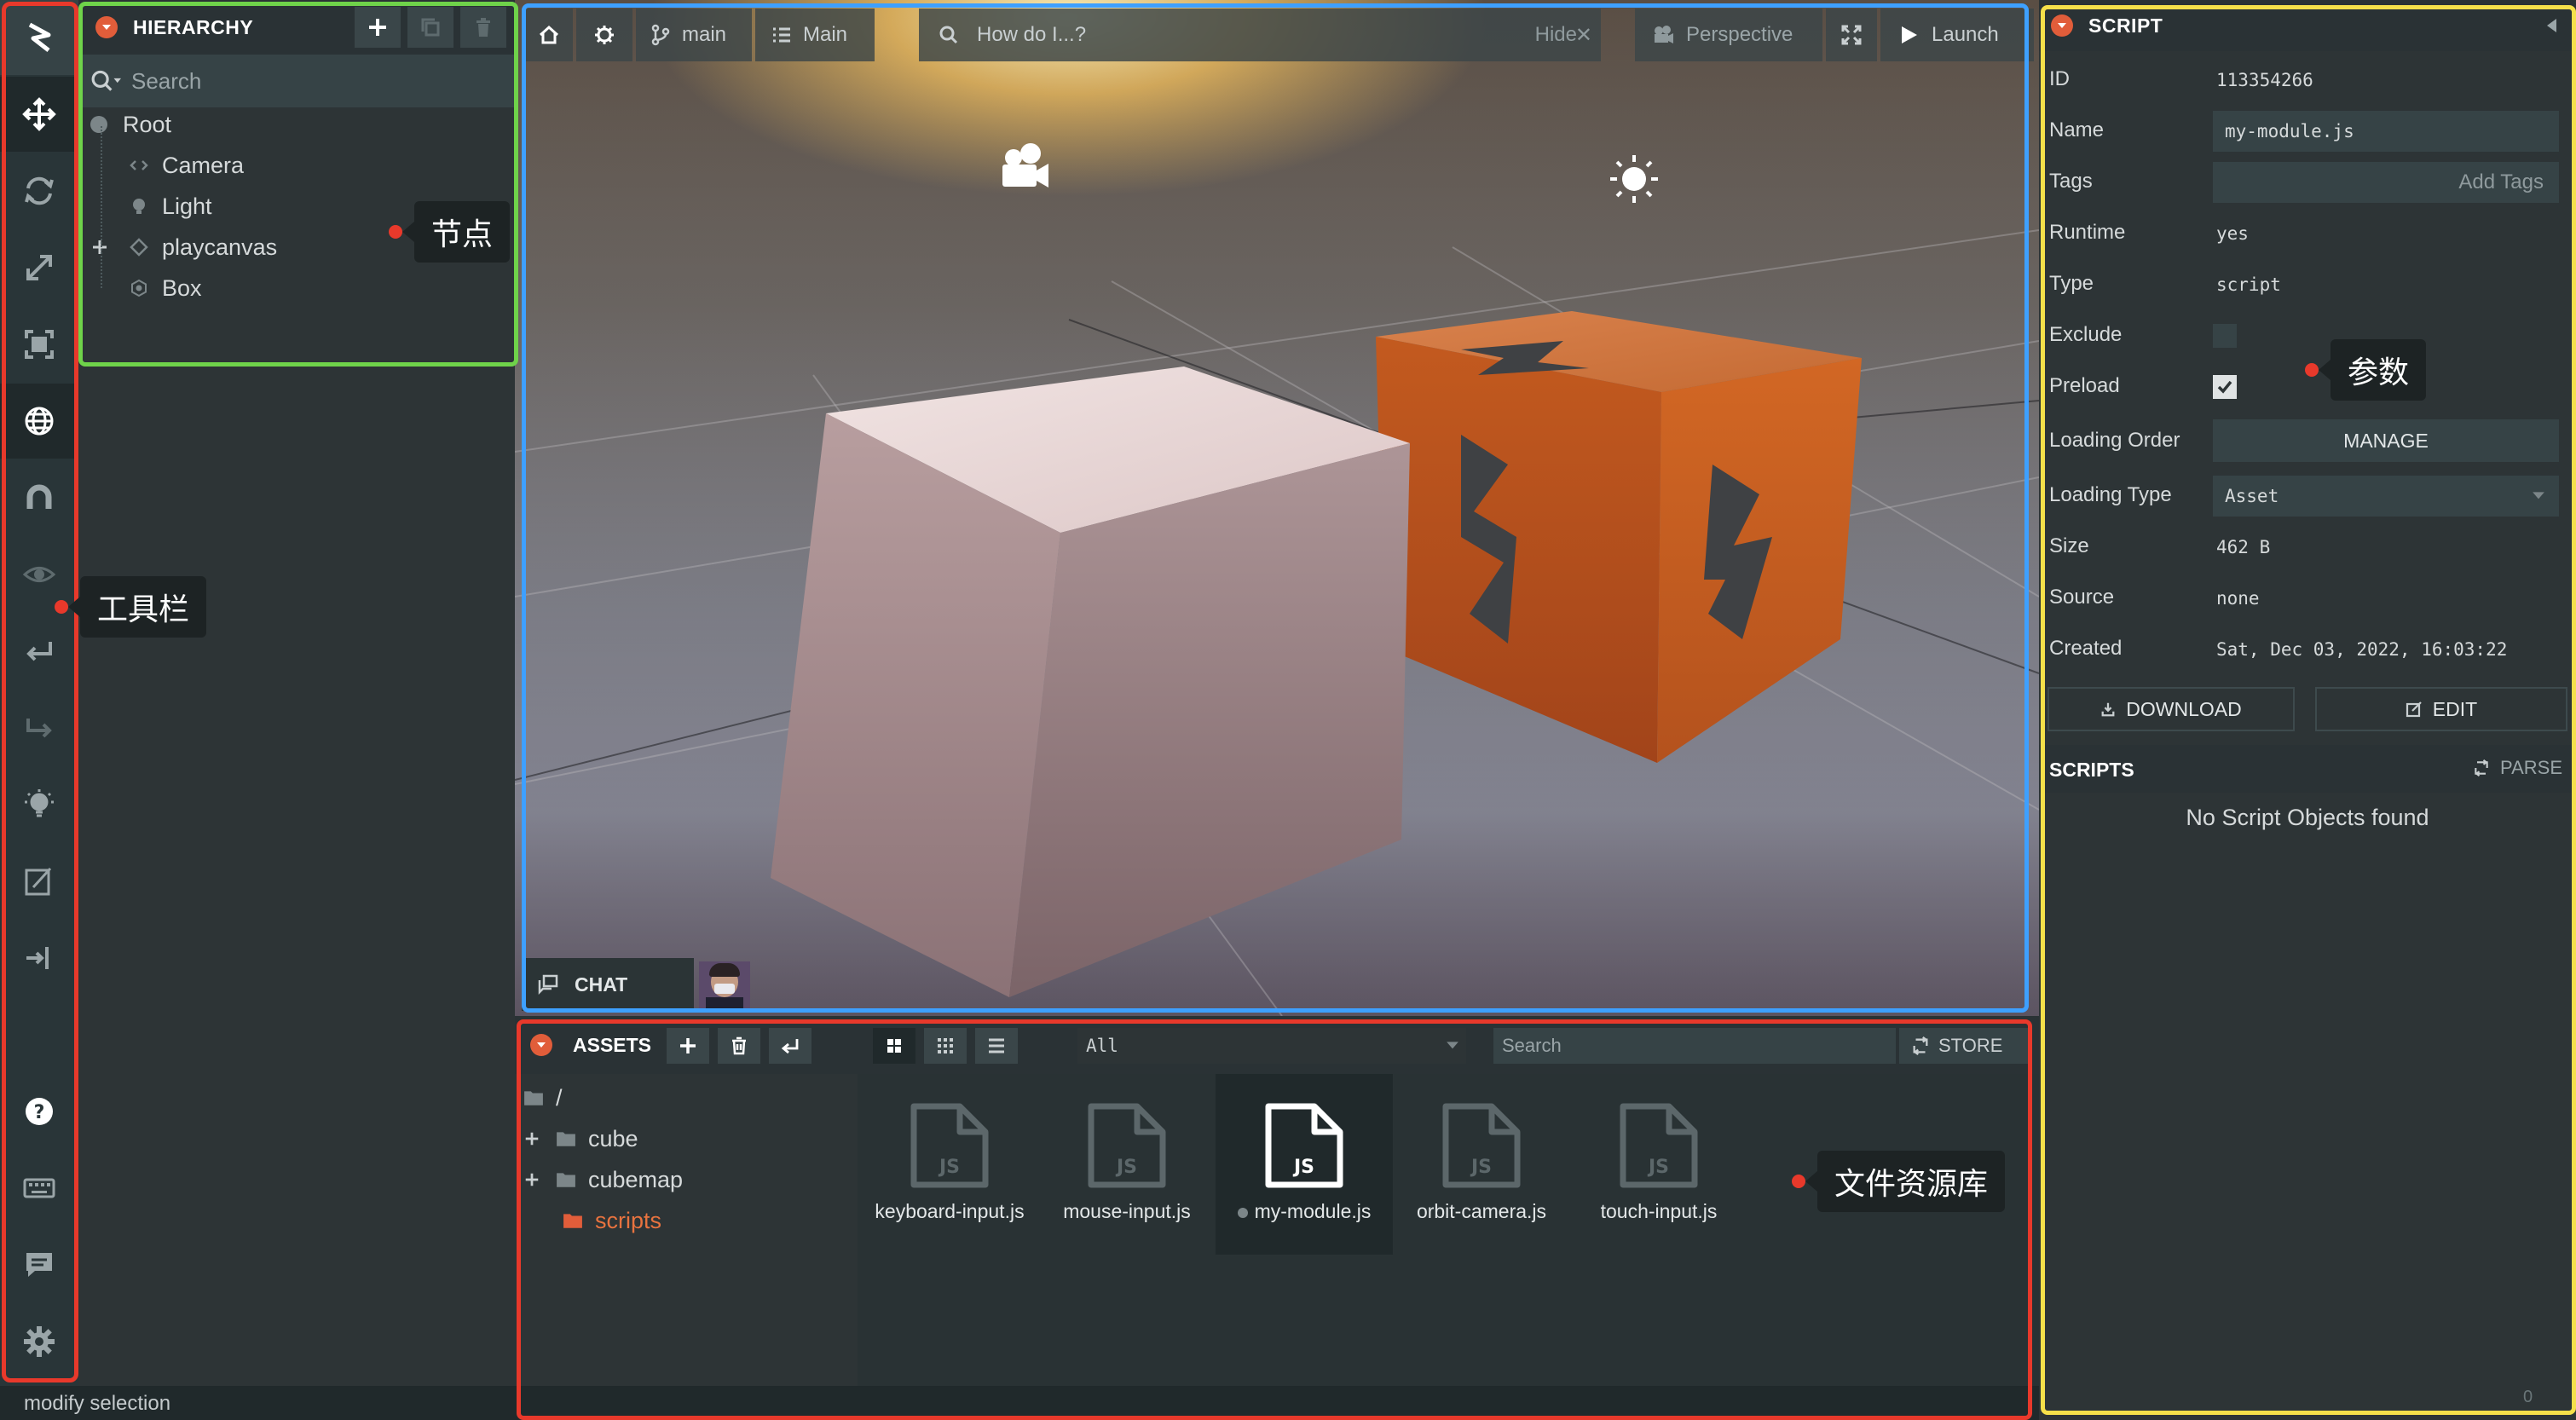 Image resolution: width=2576 pixels, height=1420 pixels. I want to click on playcanvas-logo-icon, so click(39, 37).